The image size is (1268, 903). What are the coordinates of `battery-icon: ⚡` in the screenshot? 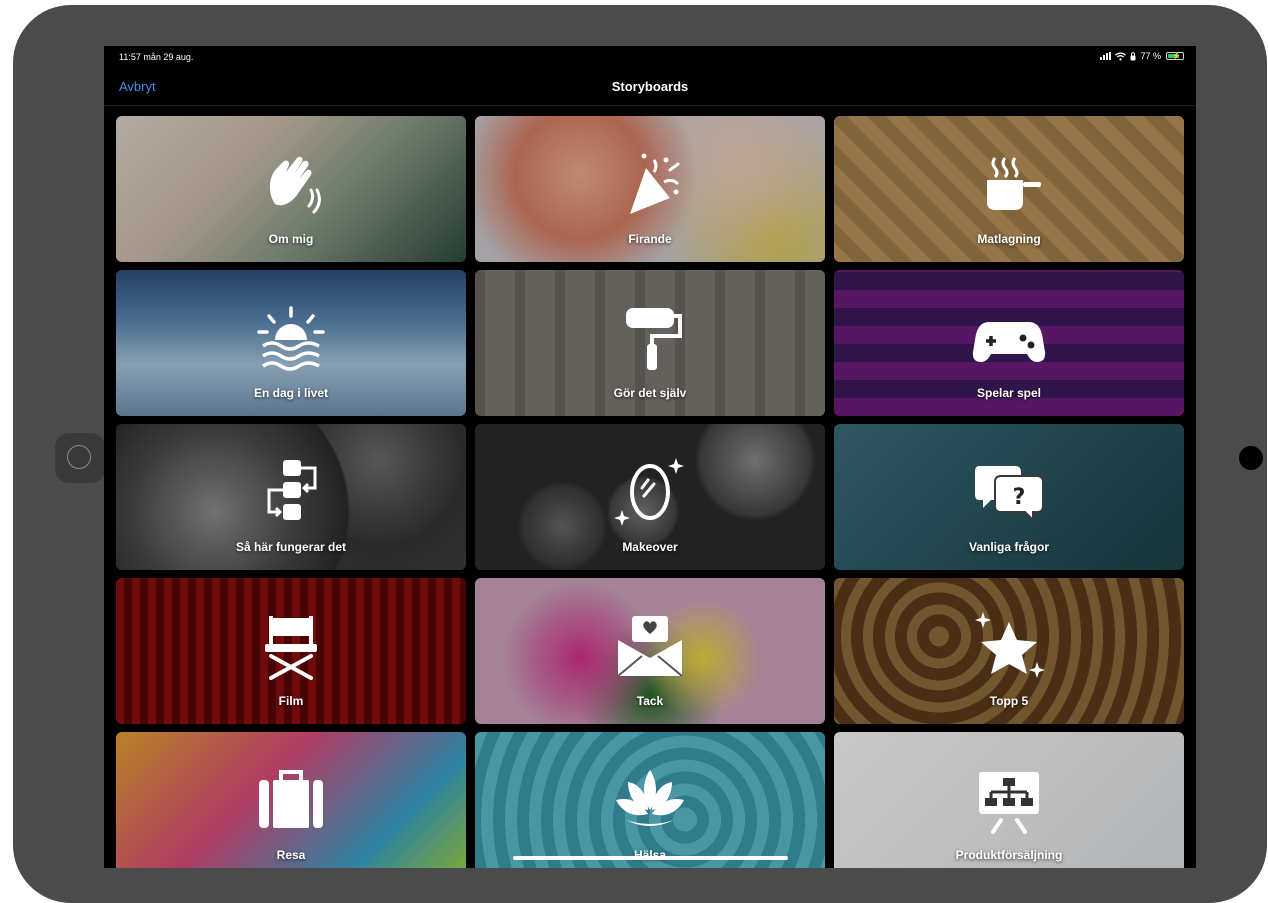 It's located at (1175, 56).